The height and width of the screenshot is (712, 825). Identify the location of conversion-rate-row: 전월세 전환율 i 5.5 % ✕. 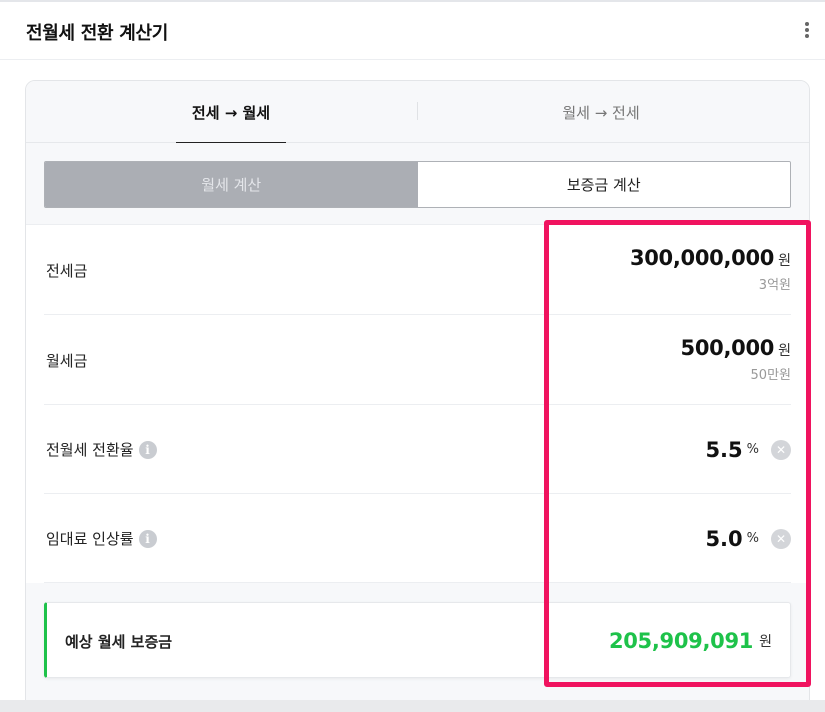
(417, 449).